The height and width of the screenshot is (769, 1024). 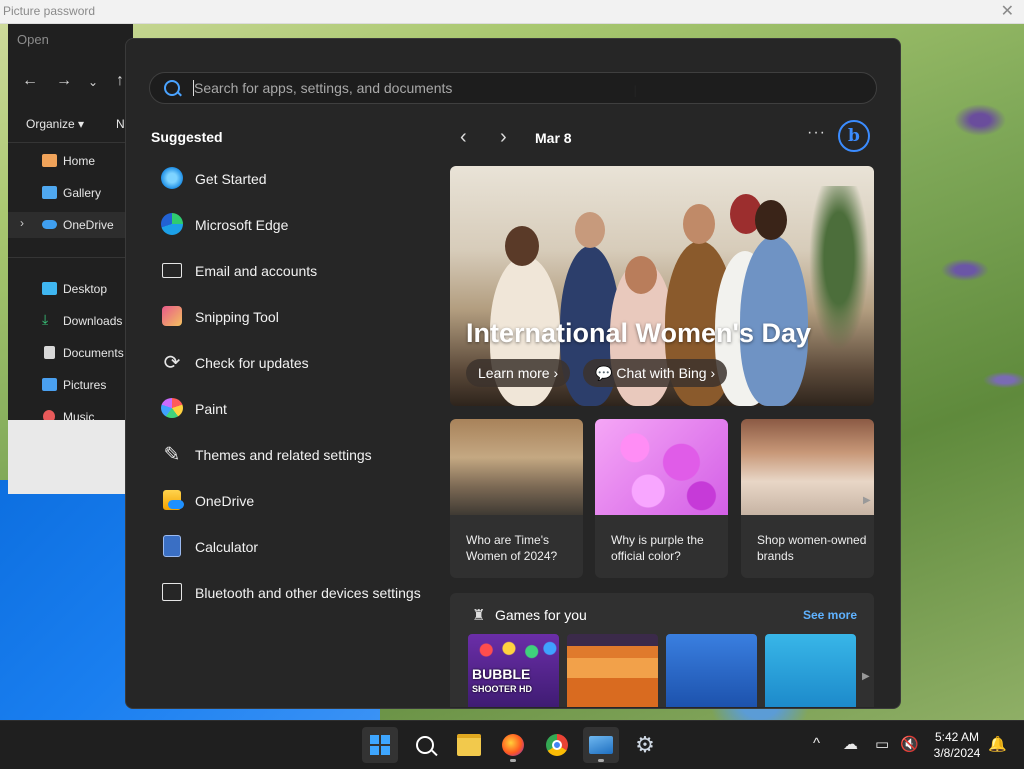 What do you see at coordinates (70, 412) in the screenshot?
I see `nav-item-music: Music` at bounding box center [70, 412].